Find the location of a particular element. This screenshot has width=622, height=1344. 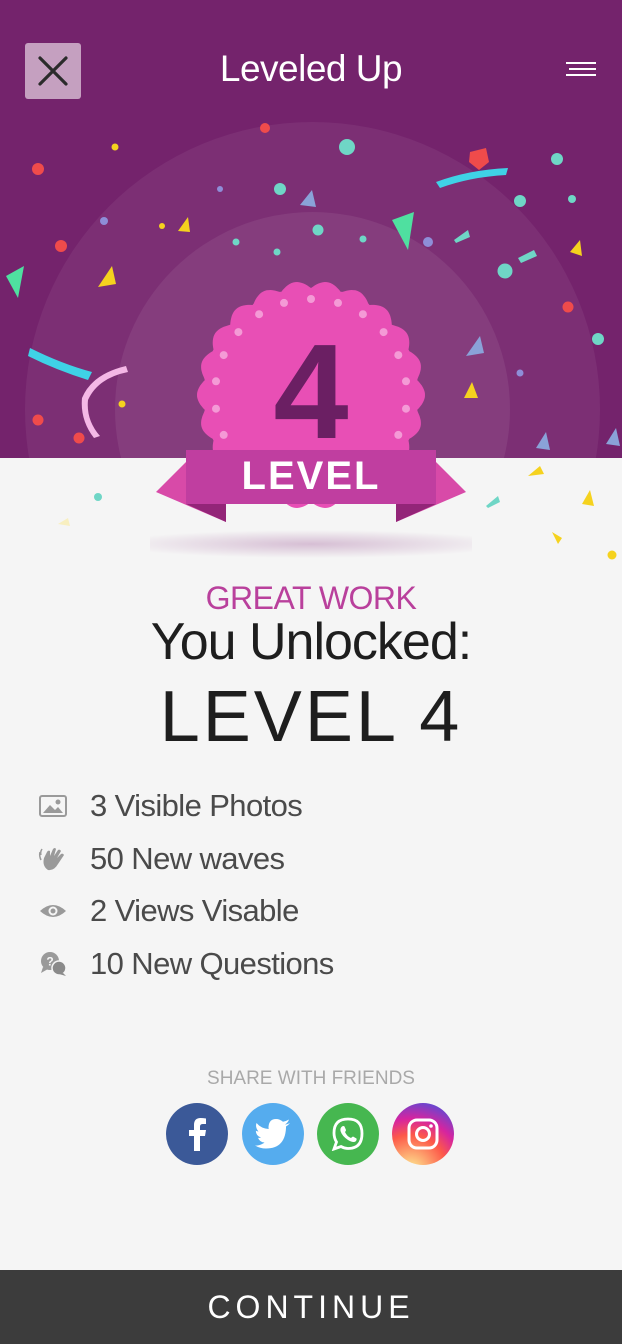

page-title: Leveled Up is located at coordinates (311, 68).